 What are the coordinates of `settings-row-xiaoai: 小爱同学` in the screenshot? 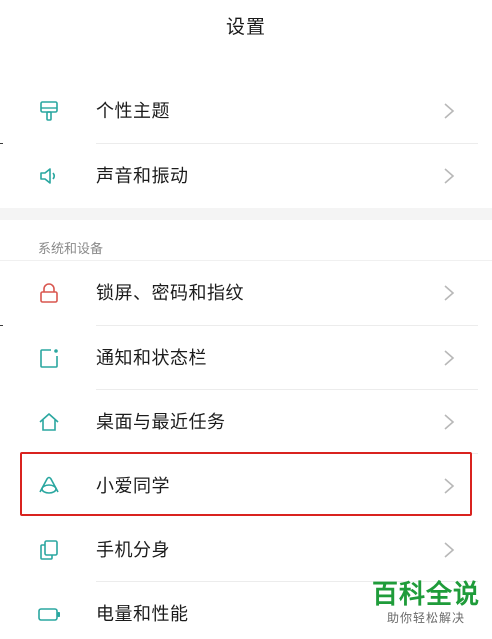 It's located at (246, 486).